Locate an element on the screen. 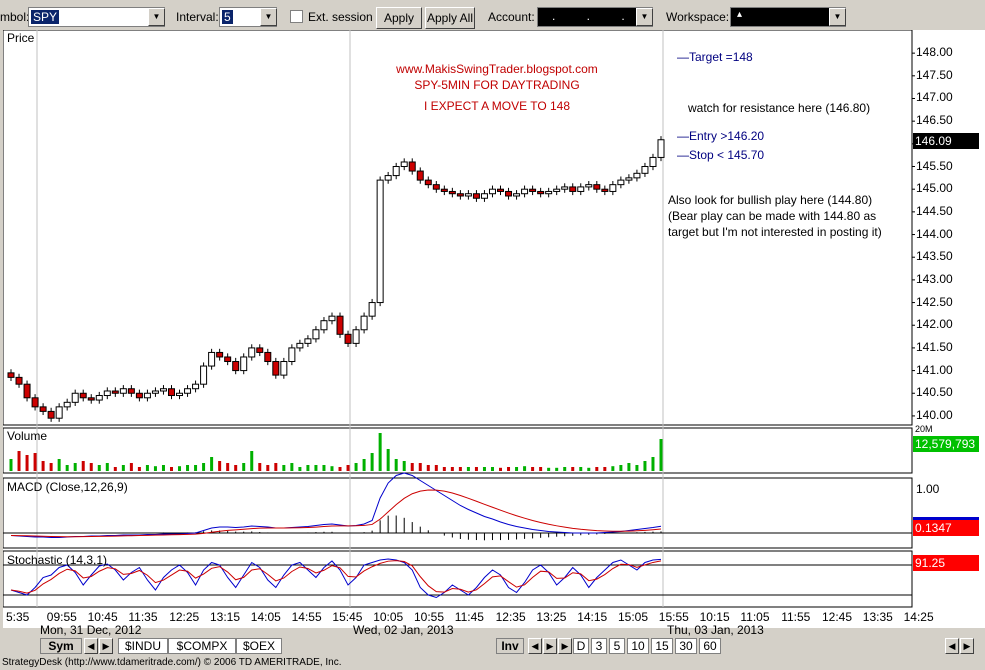  time-tick-label: 15:45 is located at coordinates (347, 617).